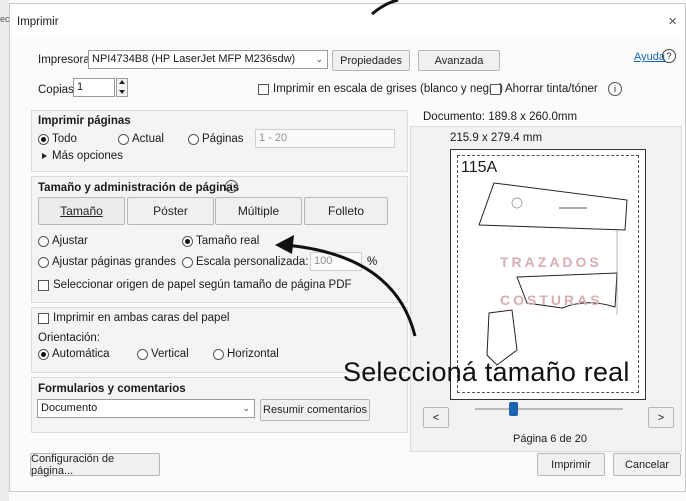 Image resolution: width=686 pixels, height=501 pixels. Describe the element at coordinates (336, 261) in the screenshot. I see `custom-scale-input: 100` at that location.